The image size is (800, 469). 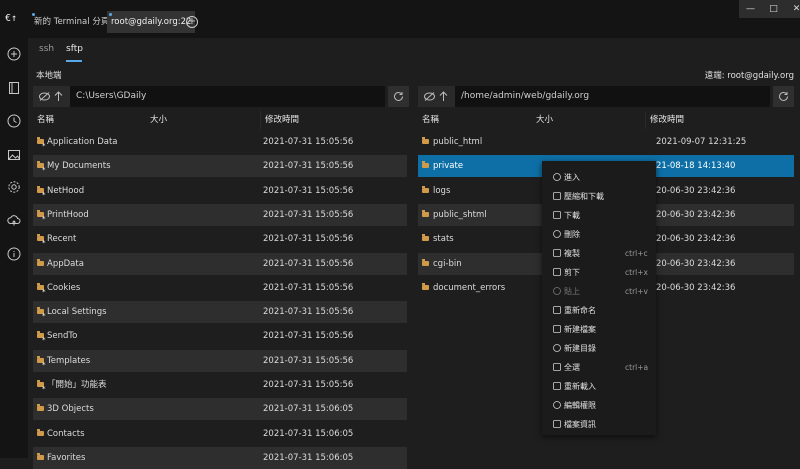 What do you see at coordinates (308, 409) in the screenshot?
I see `file-modified: 2021-07-31 15:06:05` at bounding box center [308, 409].